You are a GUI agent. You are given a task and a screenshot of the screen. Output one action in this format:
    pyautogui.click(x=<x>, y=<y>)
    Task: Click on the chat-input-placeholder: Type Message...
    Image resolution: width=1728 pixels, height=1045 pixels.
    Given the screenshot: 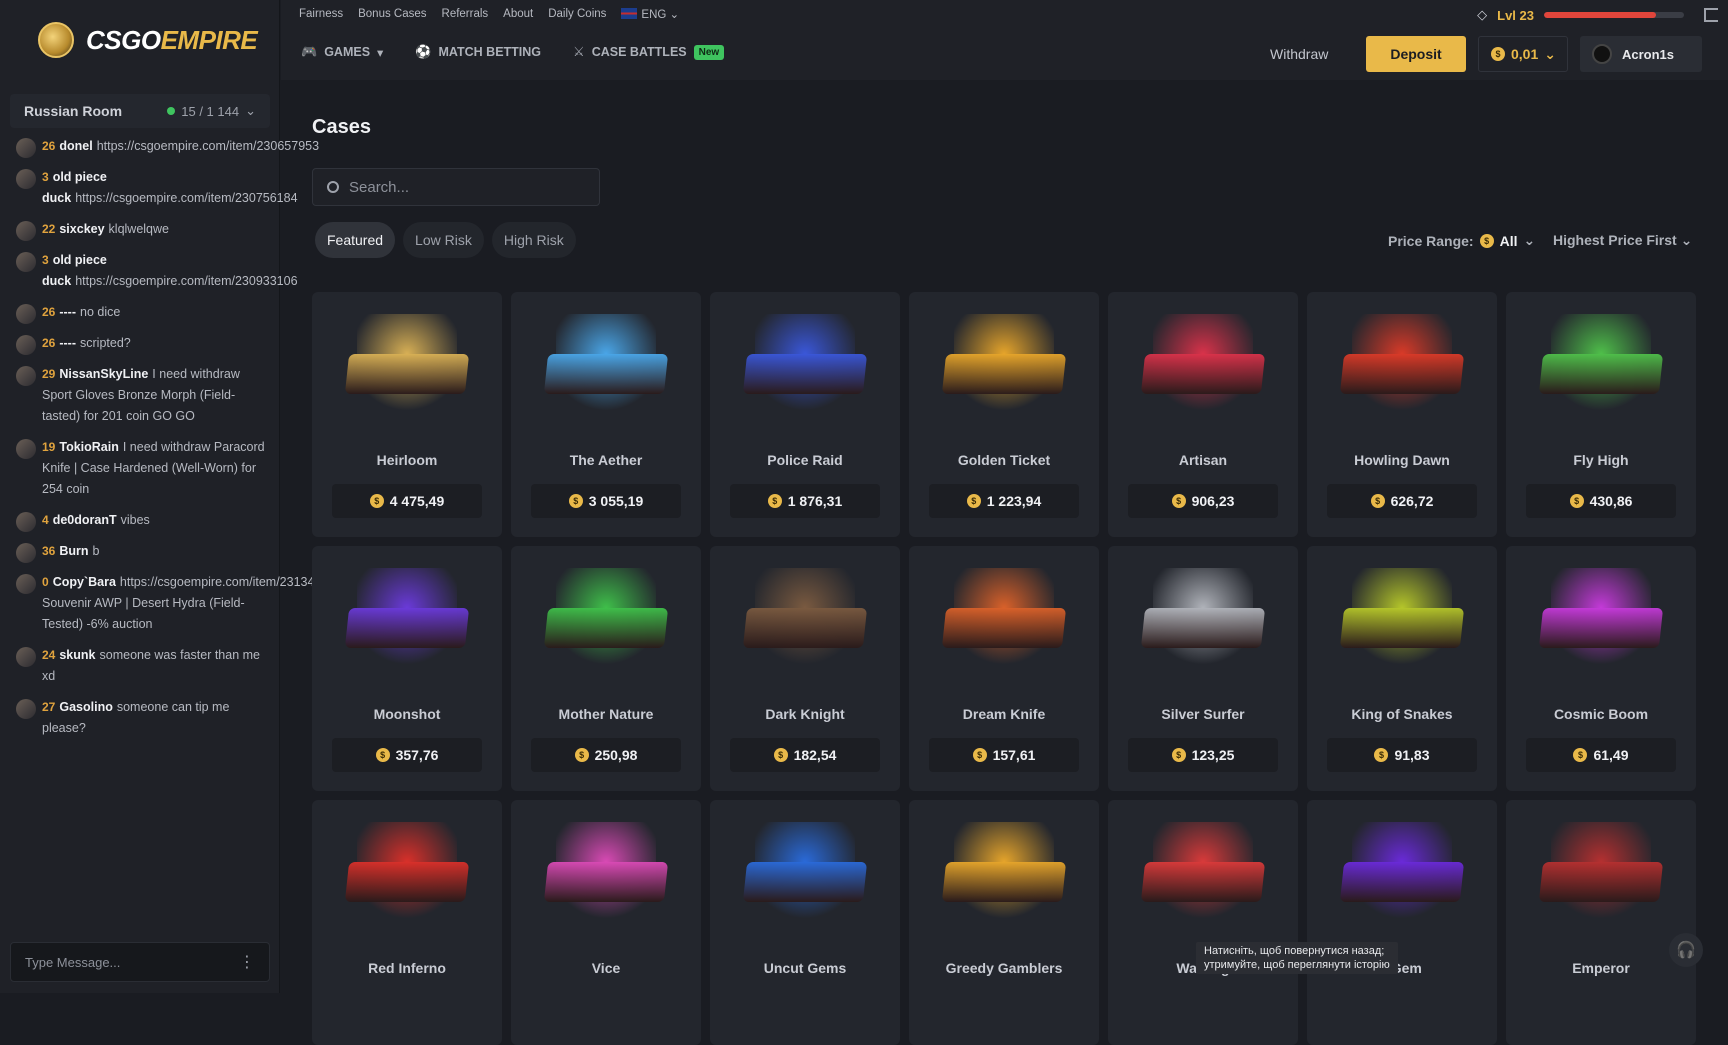 What is the action you would take?
    pyautogui.click(x=73, y=962)
    